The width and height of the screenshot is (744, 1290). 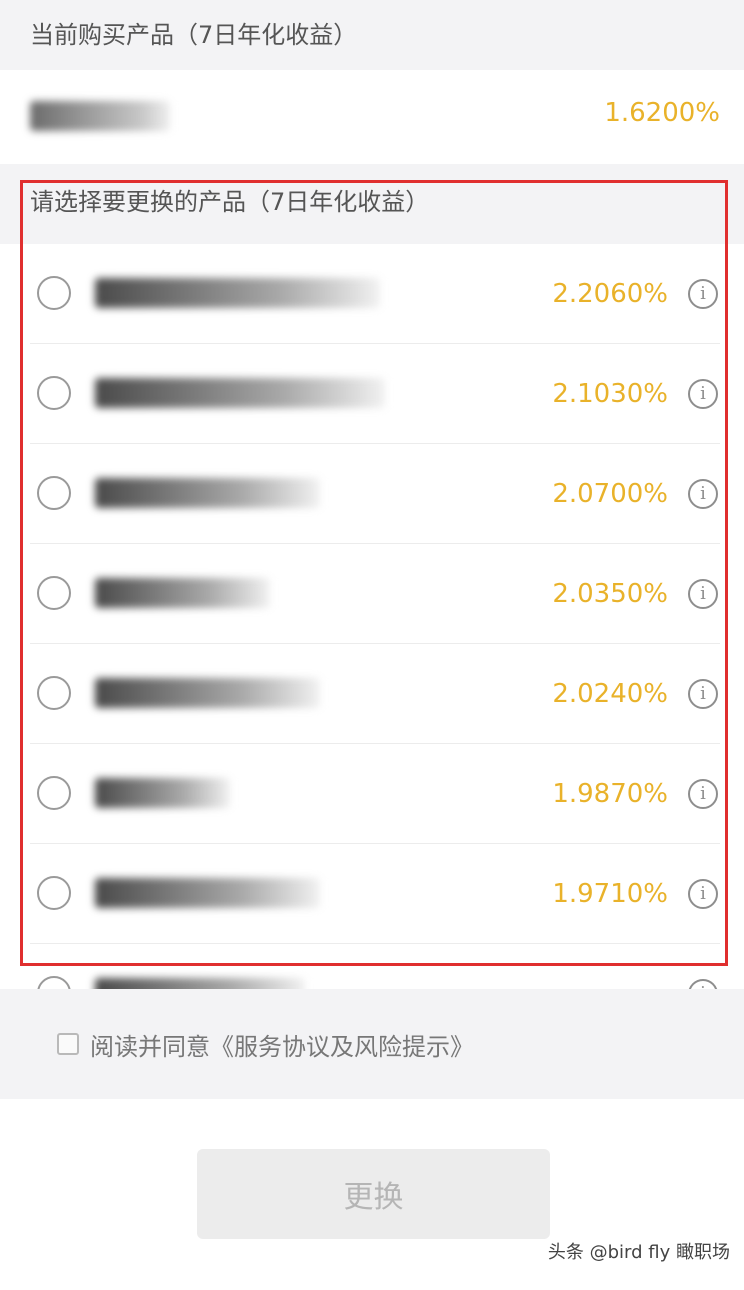 I want to click on product-row: 1.9710% i, so click(x=372, y=894).